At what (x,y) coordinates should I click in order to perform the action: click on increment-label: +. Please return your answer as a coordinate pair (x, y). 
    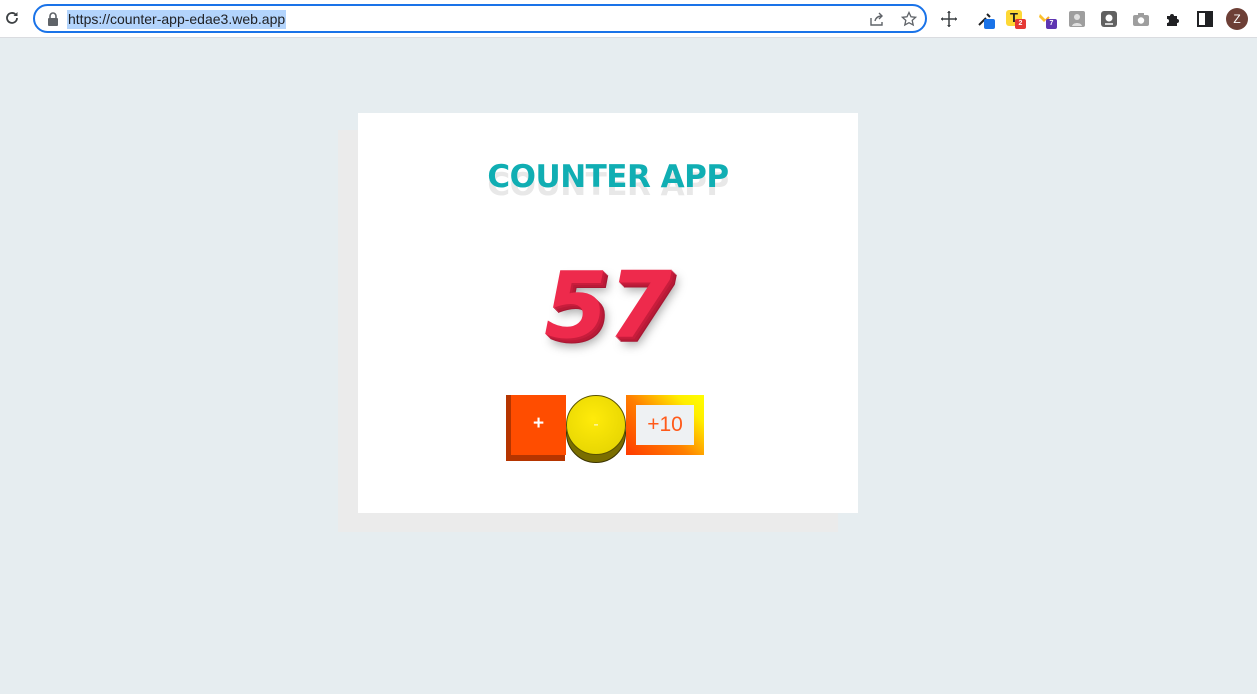
    Looking at the image, I should click on (538, 425).